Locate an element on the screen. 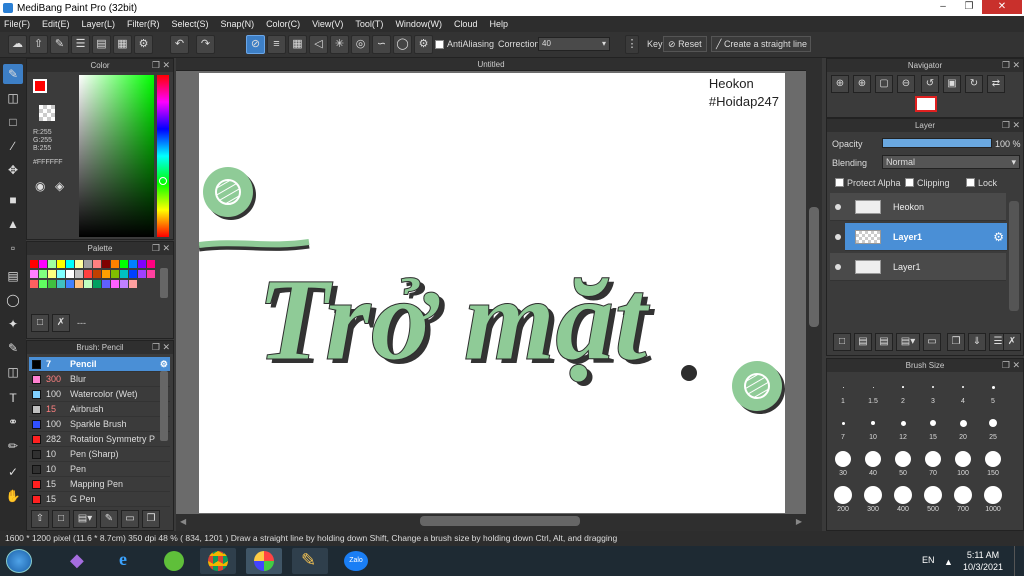 The image size is (1024, 576). zoom-in-alt-icon: ⊕ is located at coordinates (862, 84).